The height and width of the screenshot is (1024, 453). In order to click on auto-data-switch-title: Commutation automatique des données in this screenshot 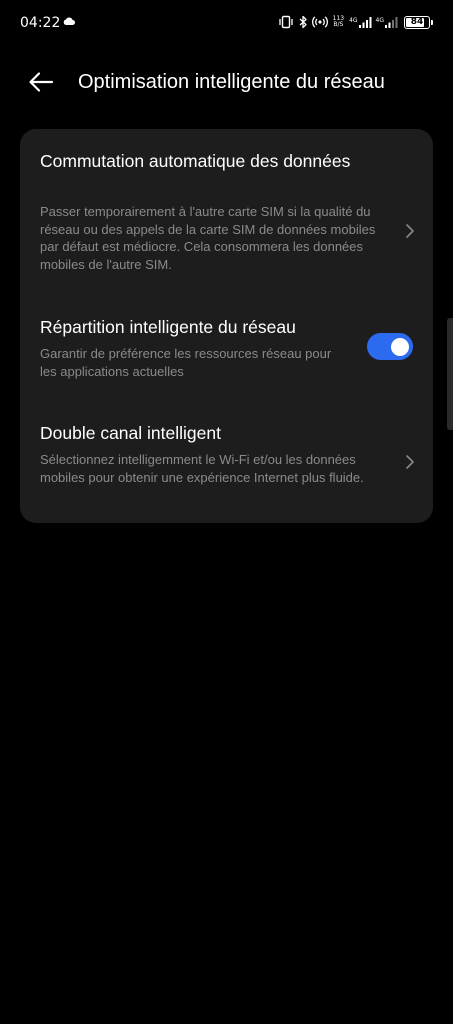, I will do `click(195, 161)`.